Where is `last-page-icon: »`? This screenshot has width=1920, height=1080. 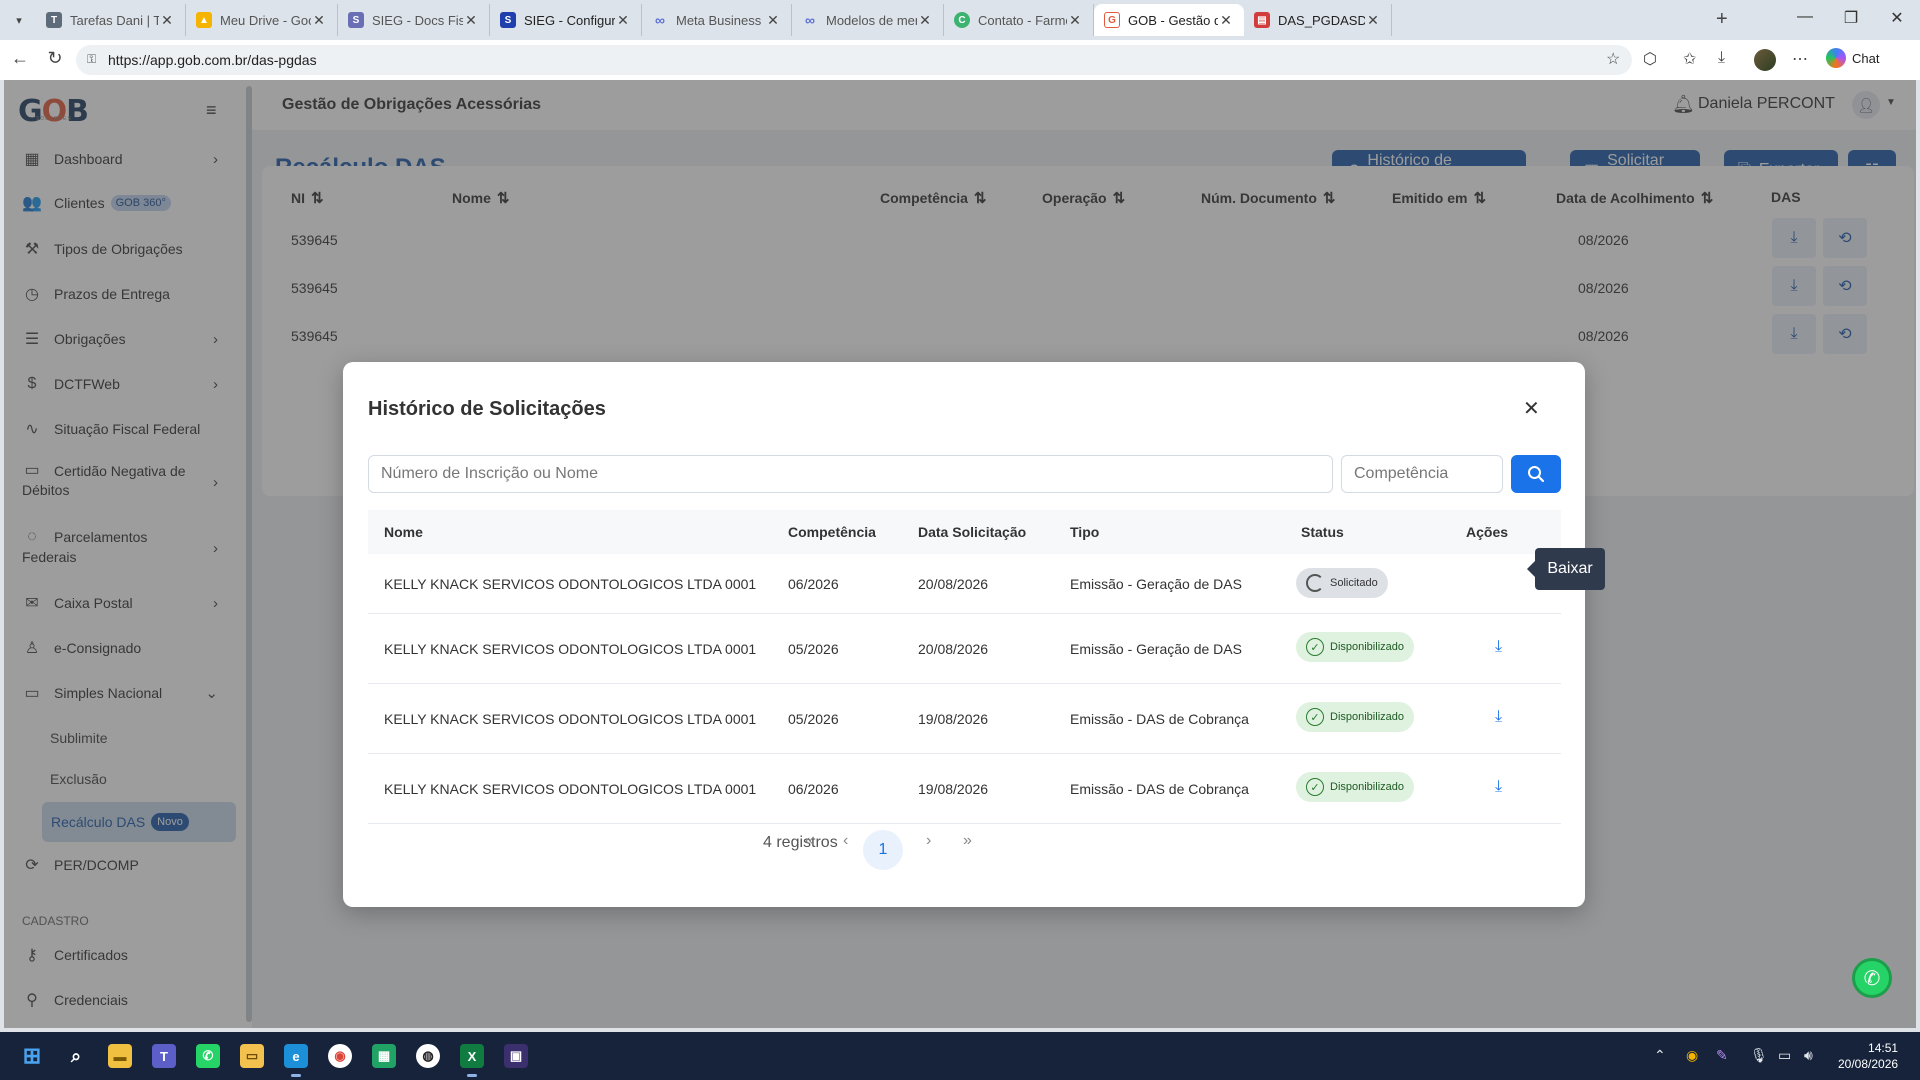
last-page-icon: » is located at coordinates (967, 841).